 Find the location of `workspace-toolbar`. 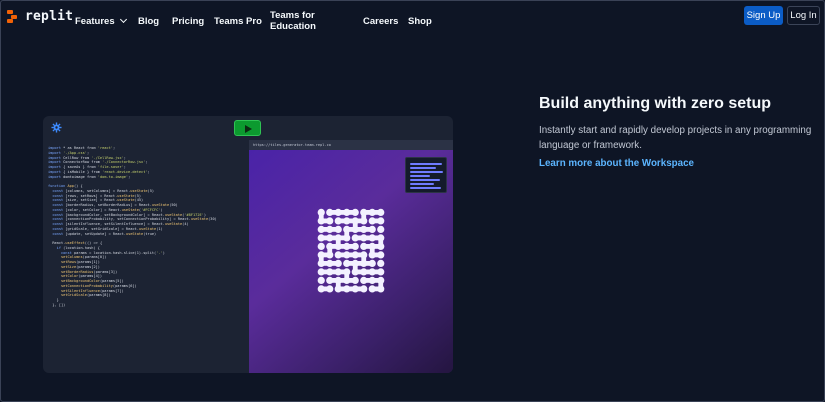

workspace-toolbar is located at coordinates (248, 128).